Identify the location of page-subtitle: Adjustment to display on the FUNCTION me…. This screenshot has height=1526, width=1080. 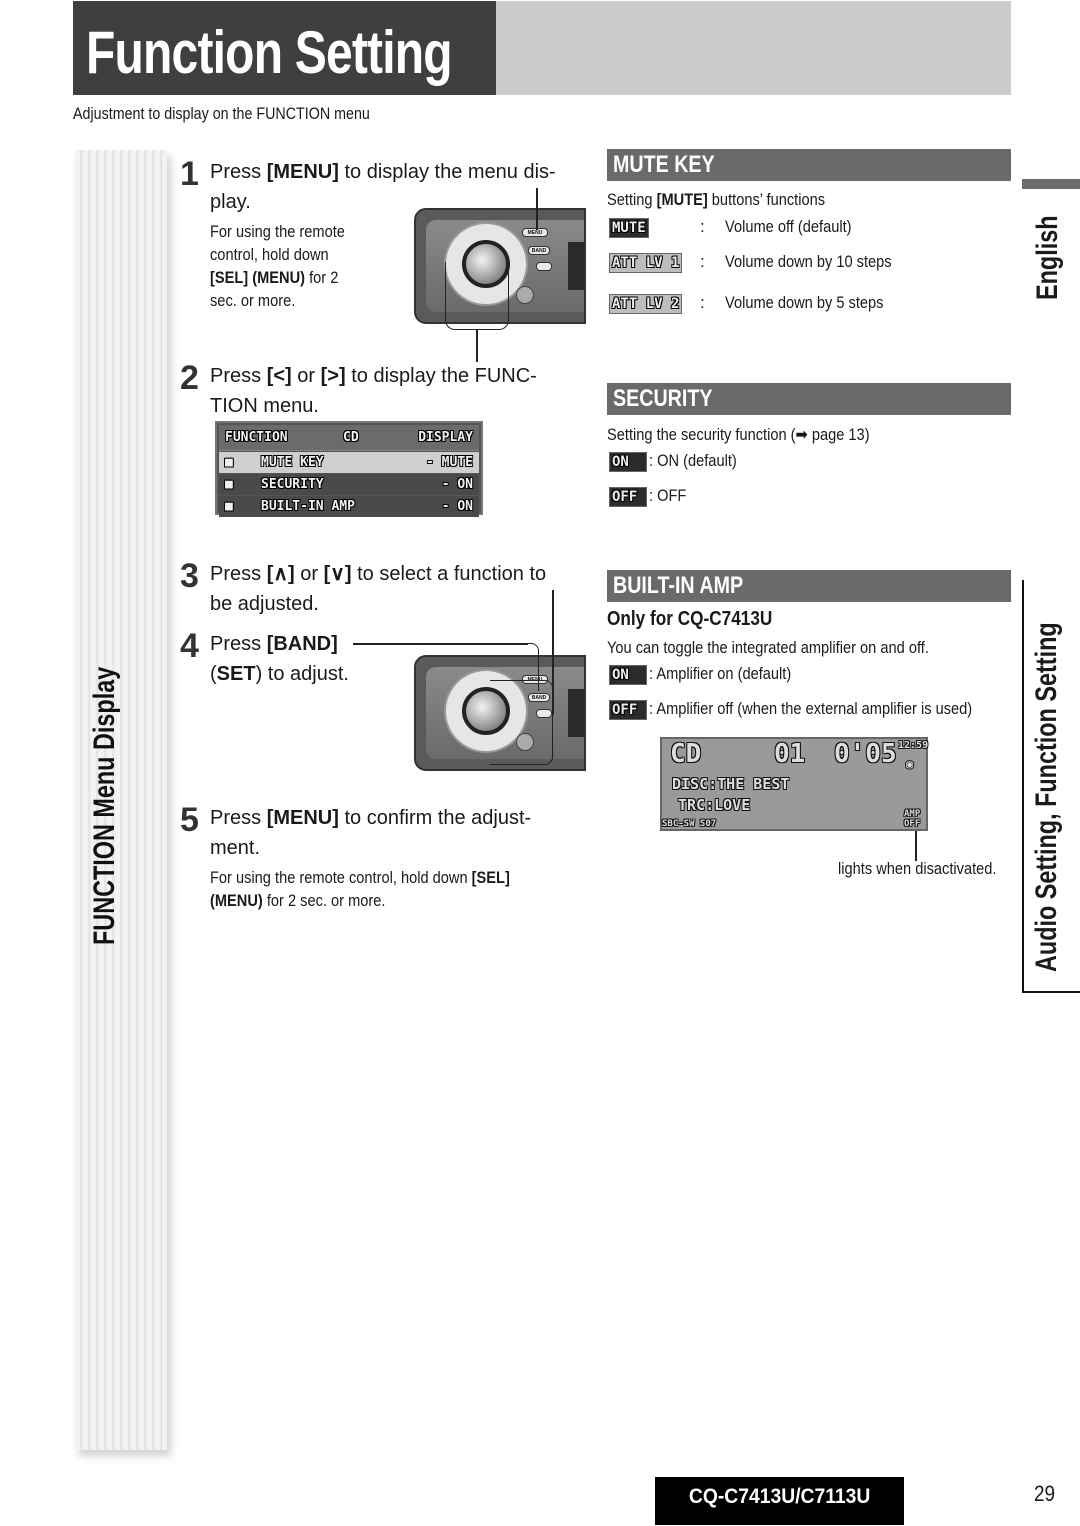
(221, 113).